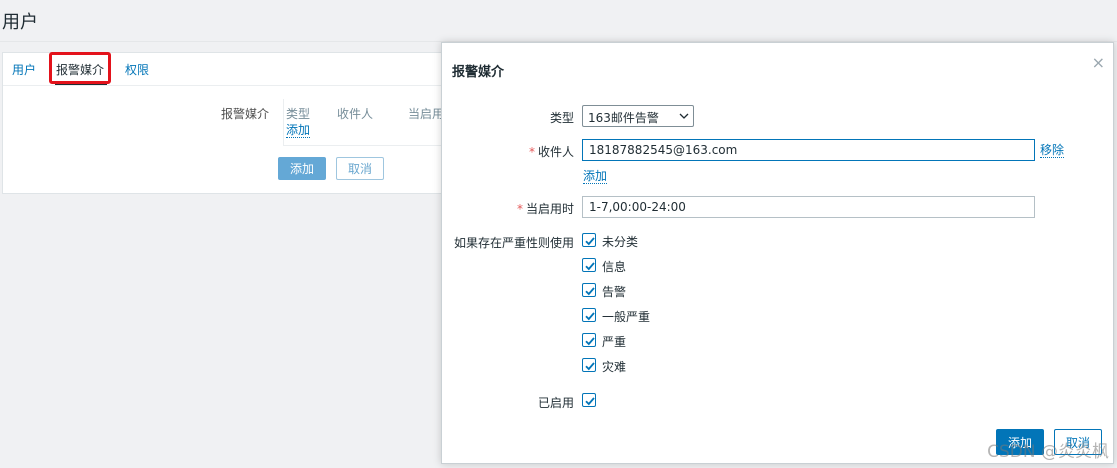 The height and width of the screenshot is (468, 1117). Describe the element at coordinates (684, 117) in the screenshot. I see `chevron-down-icon` at that location.